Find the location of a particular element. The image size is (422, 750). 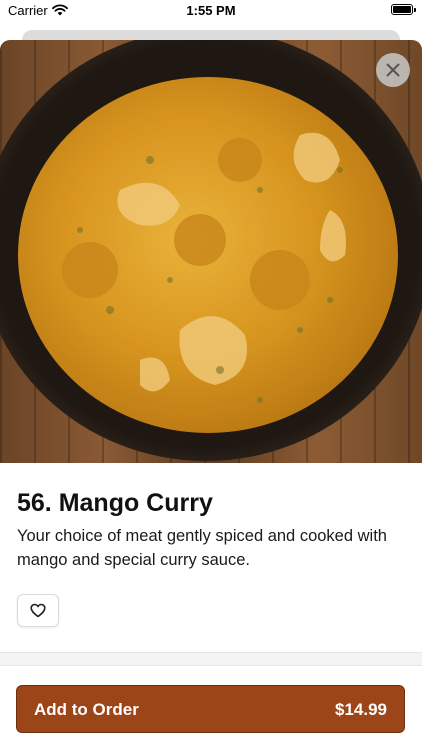

close-button is located at coordinates (393, 70).